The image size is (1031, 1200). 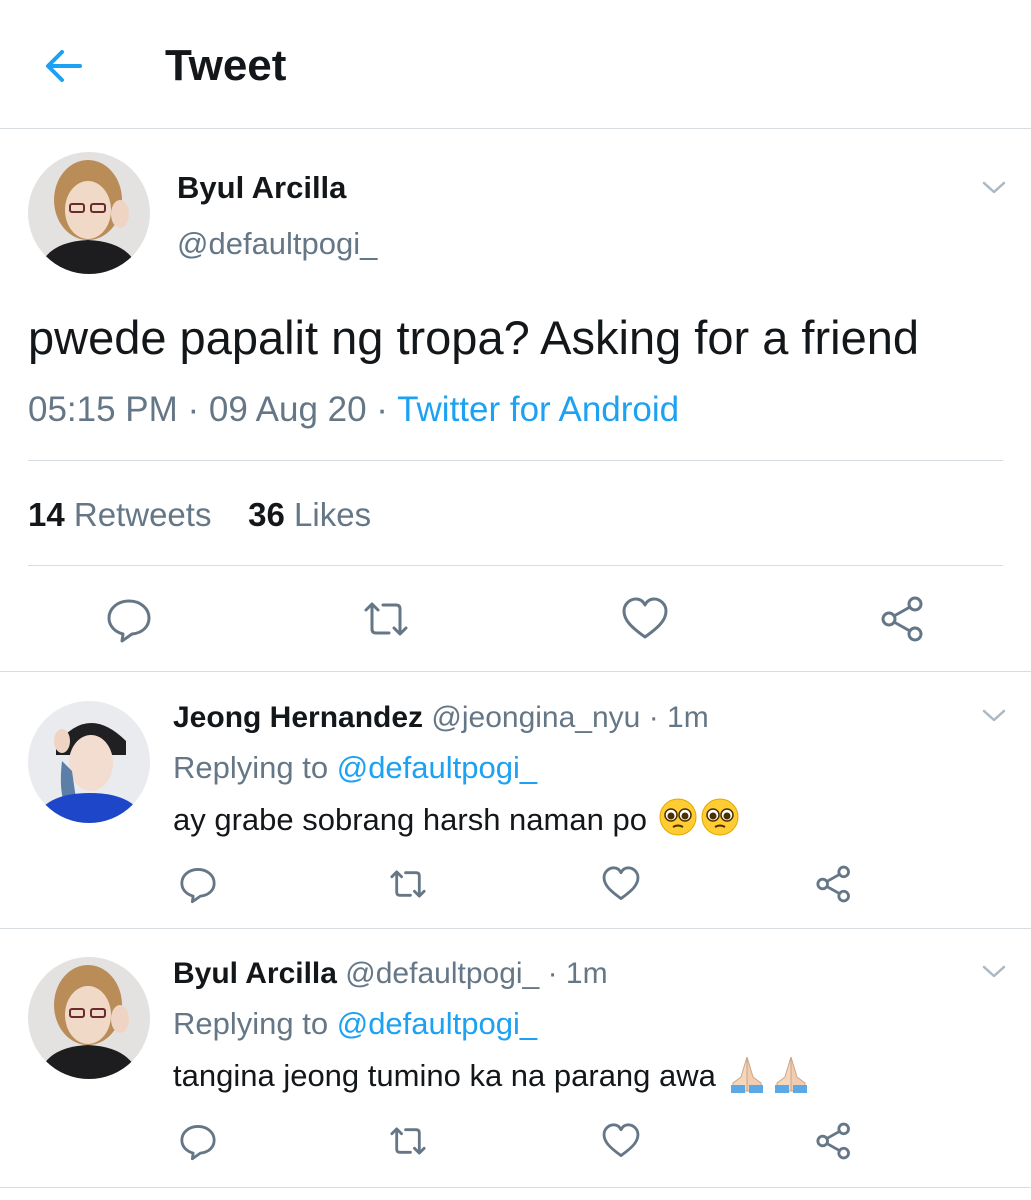 What do you see at coordinates (333, 514) in the screenshot?
I see `likes-label: Likes` at bounding box center [333, 514].